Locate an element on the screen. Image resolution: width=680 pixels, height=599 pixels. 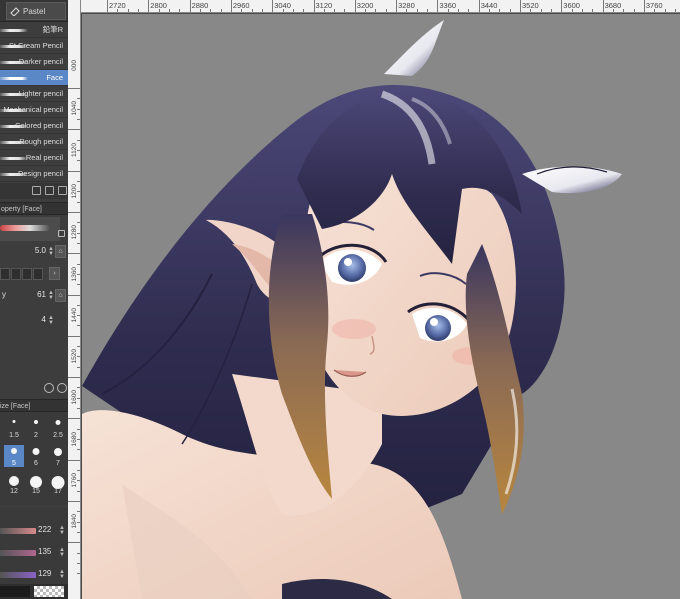
brush-size-cell: 12 is located at coordinates (14, 484).